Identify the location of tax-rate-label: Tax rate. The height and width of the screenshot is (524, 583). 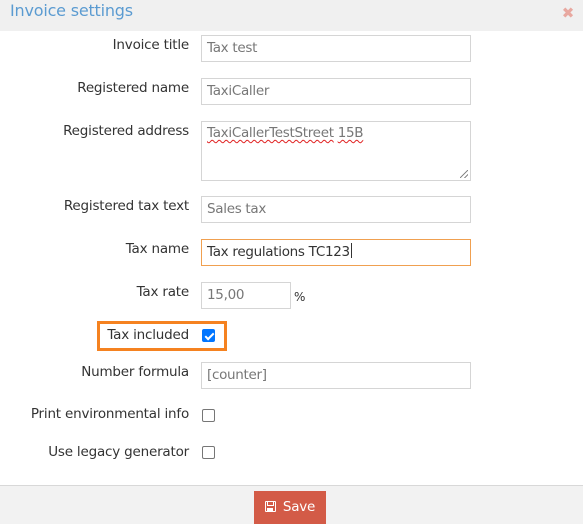
(163, 292).